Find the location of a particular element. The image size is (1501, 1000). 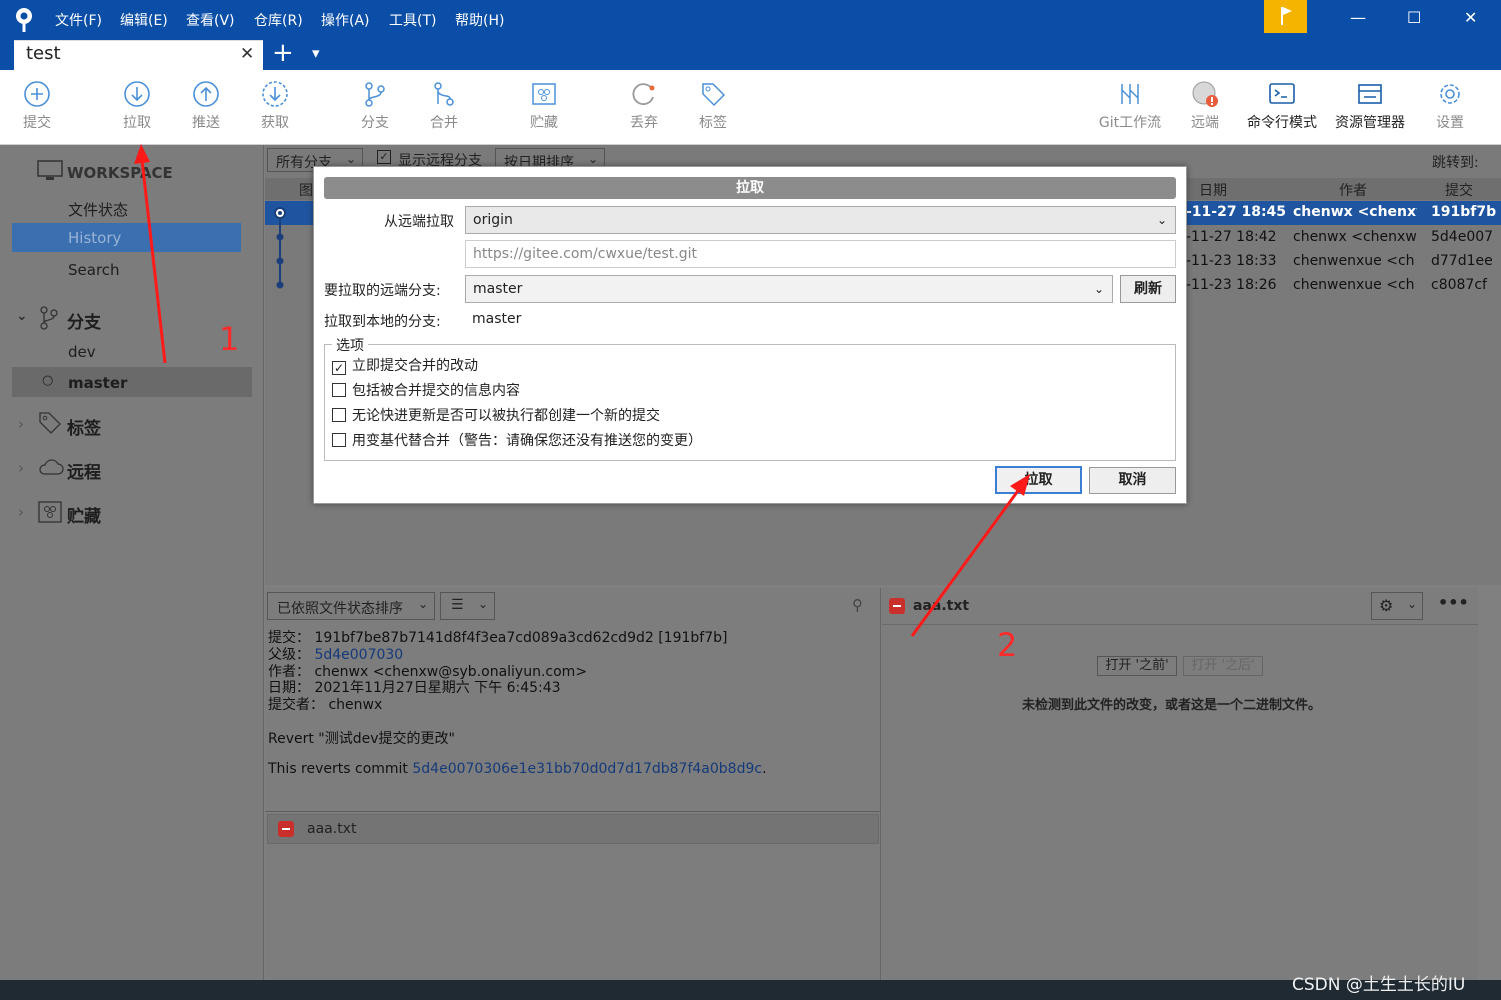

annotation-number-2: 2 is located at coordinates (1007, 645).